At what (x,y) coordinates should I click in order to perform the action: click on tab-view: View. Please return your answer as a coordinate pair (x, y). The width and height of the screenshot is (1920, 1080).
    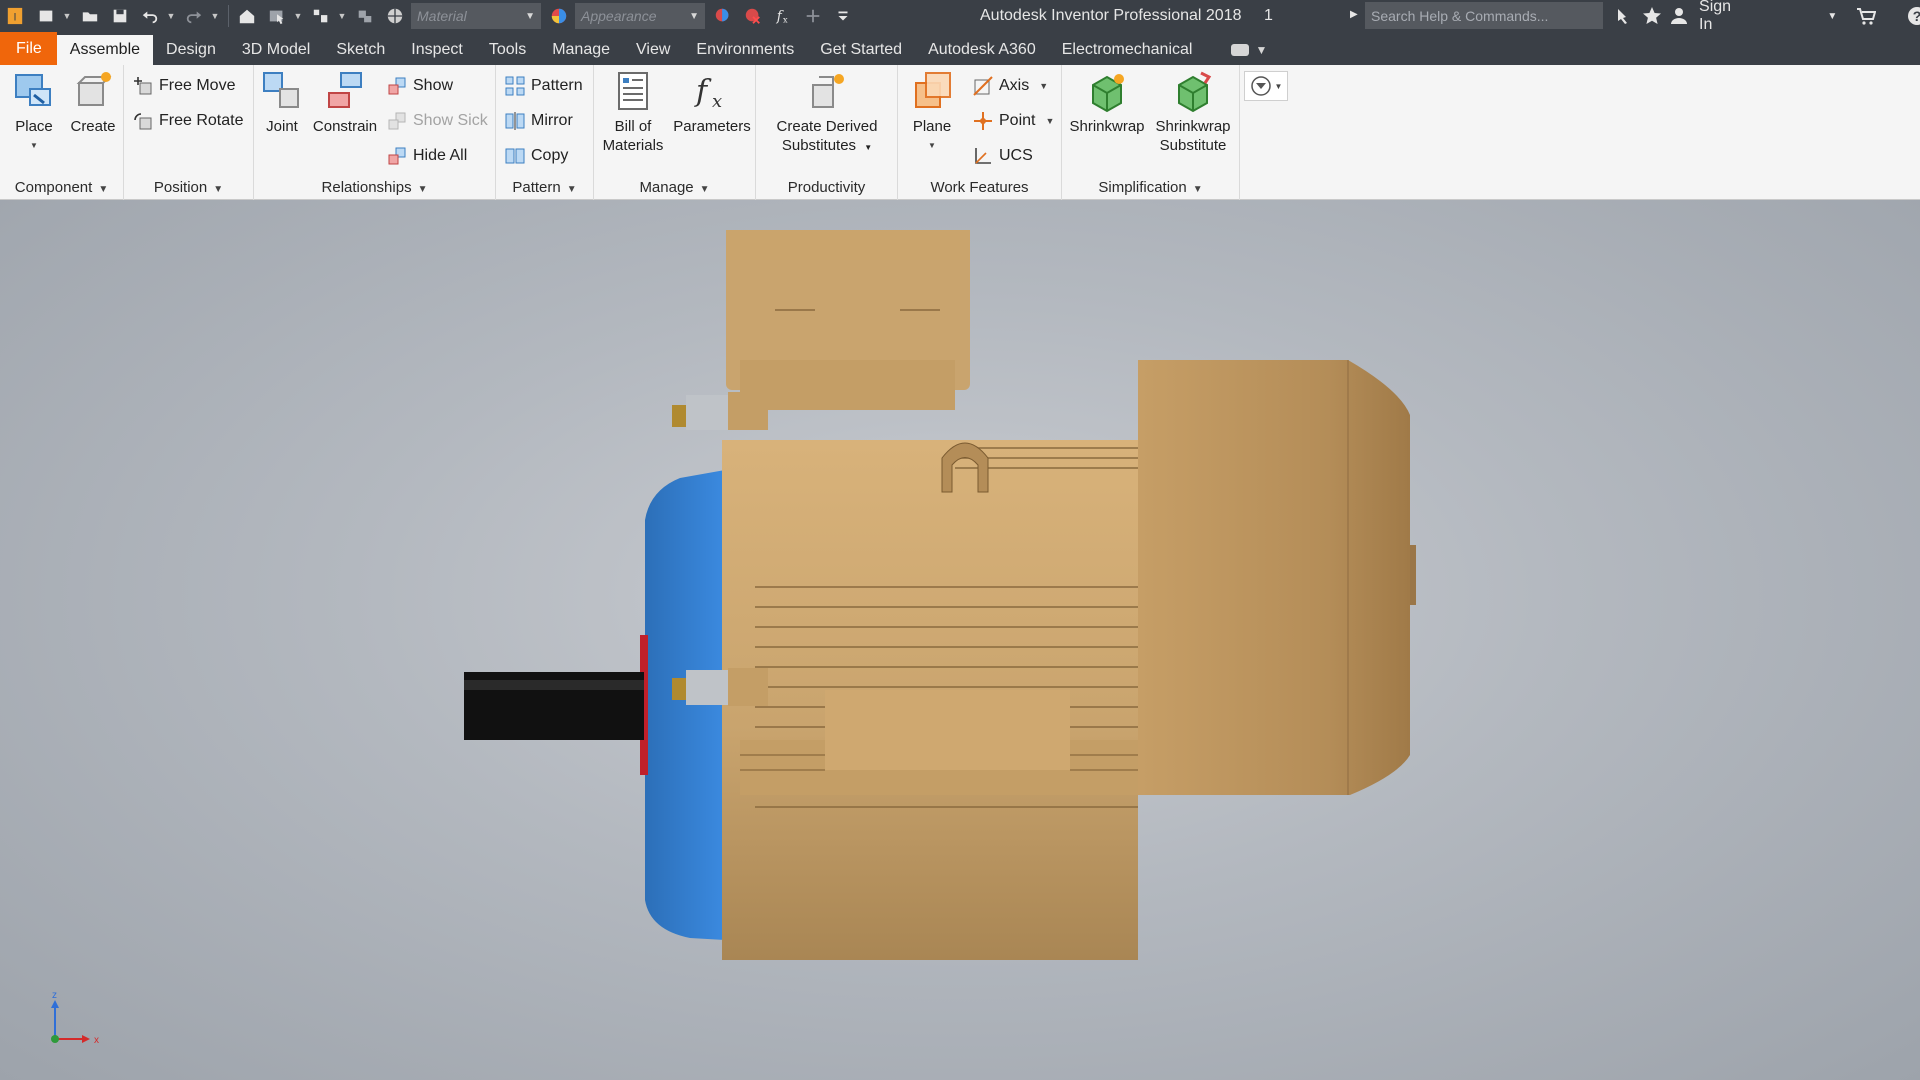
    Looking at the image, I should click on (653, 50).